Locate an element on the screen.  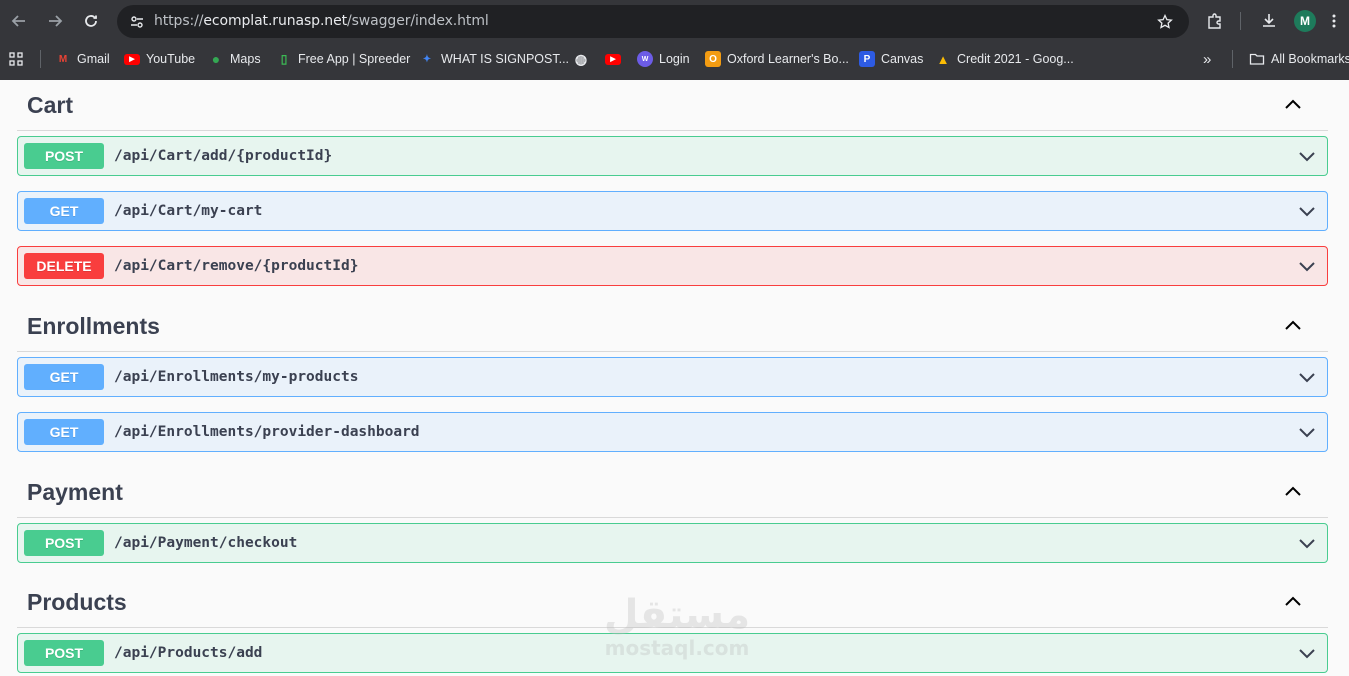
operation-path: /api/Payment/checkout is located at coordinates (206, 543).